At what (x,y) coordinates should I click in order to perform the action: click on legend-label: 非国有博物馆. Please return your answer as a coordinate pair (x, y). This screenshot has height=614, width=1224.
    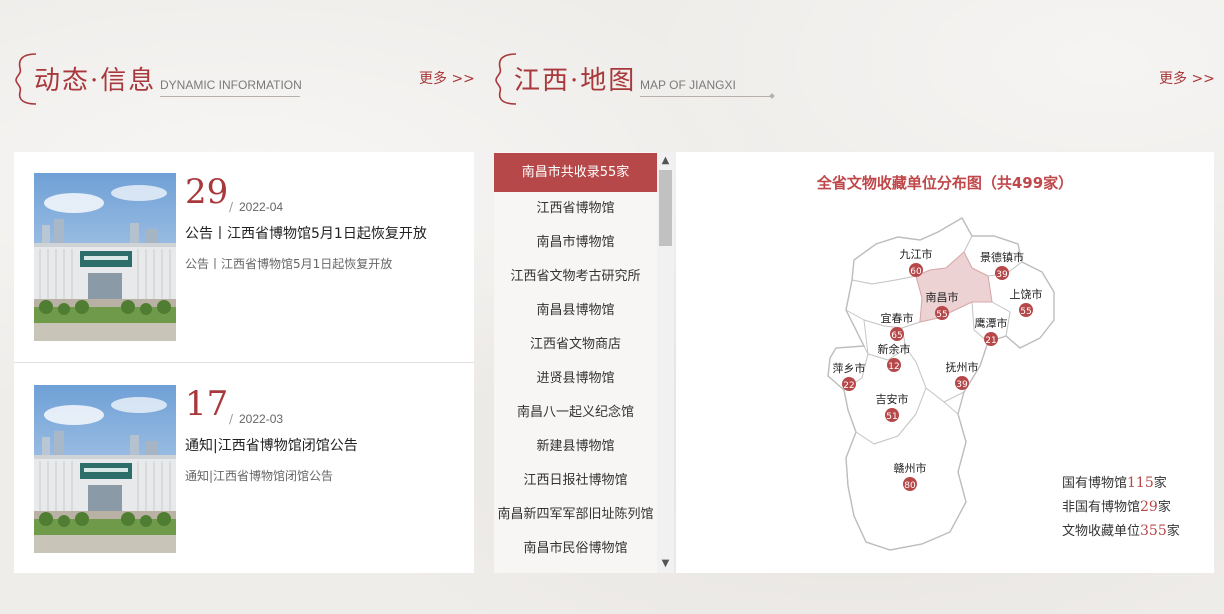
    Looking at the image, I should click on (1101, 507).